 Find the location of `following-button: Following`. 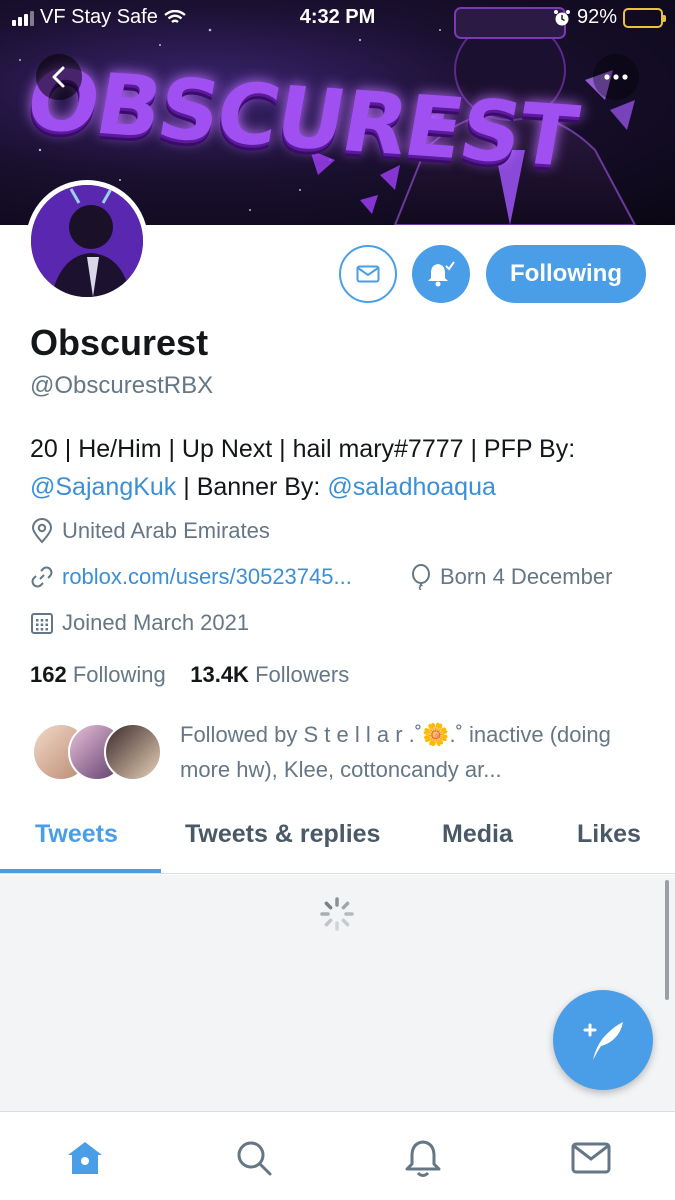

following-button: Following is located at coordinates (566, 274).